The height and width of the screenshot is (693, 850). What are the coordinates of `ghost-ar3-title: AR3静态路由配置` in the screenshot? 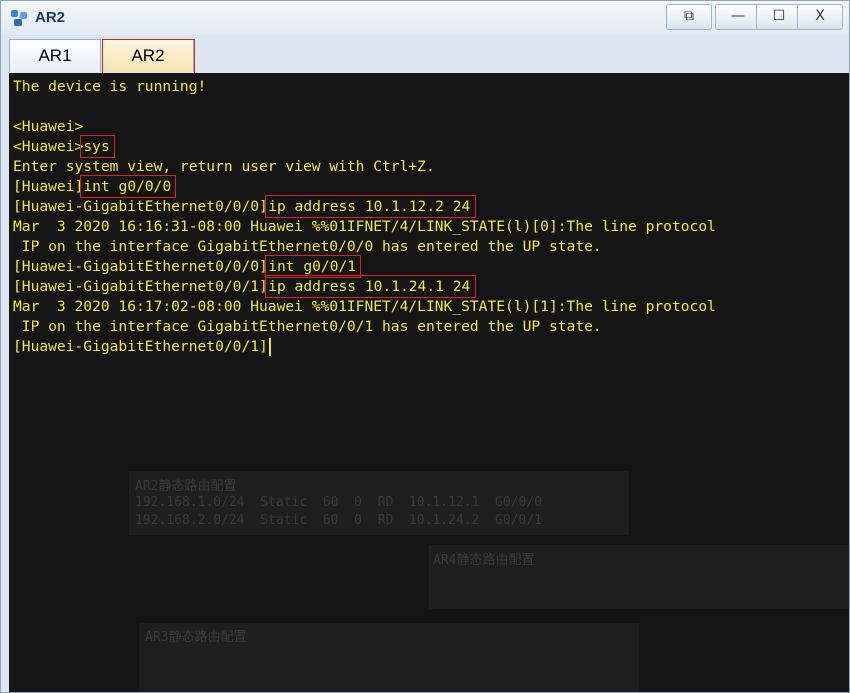 It's located at (196, 637).